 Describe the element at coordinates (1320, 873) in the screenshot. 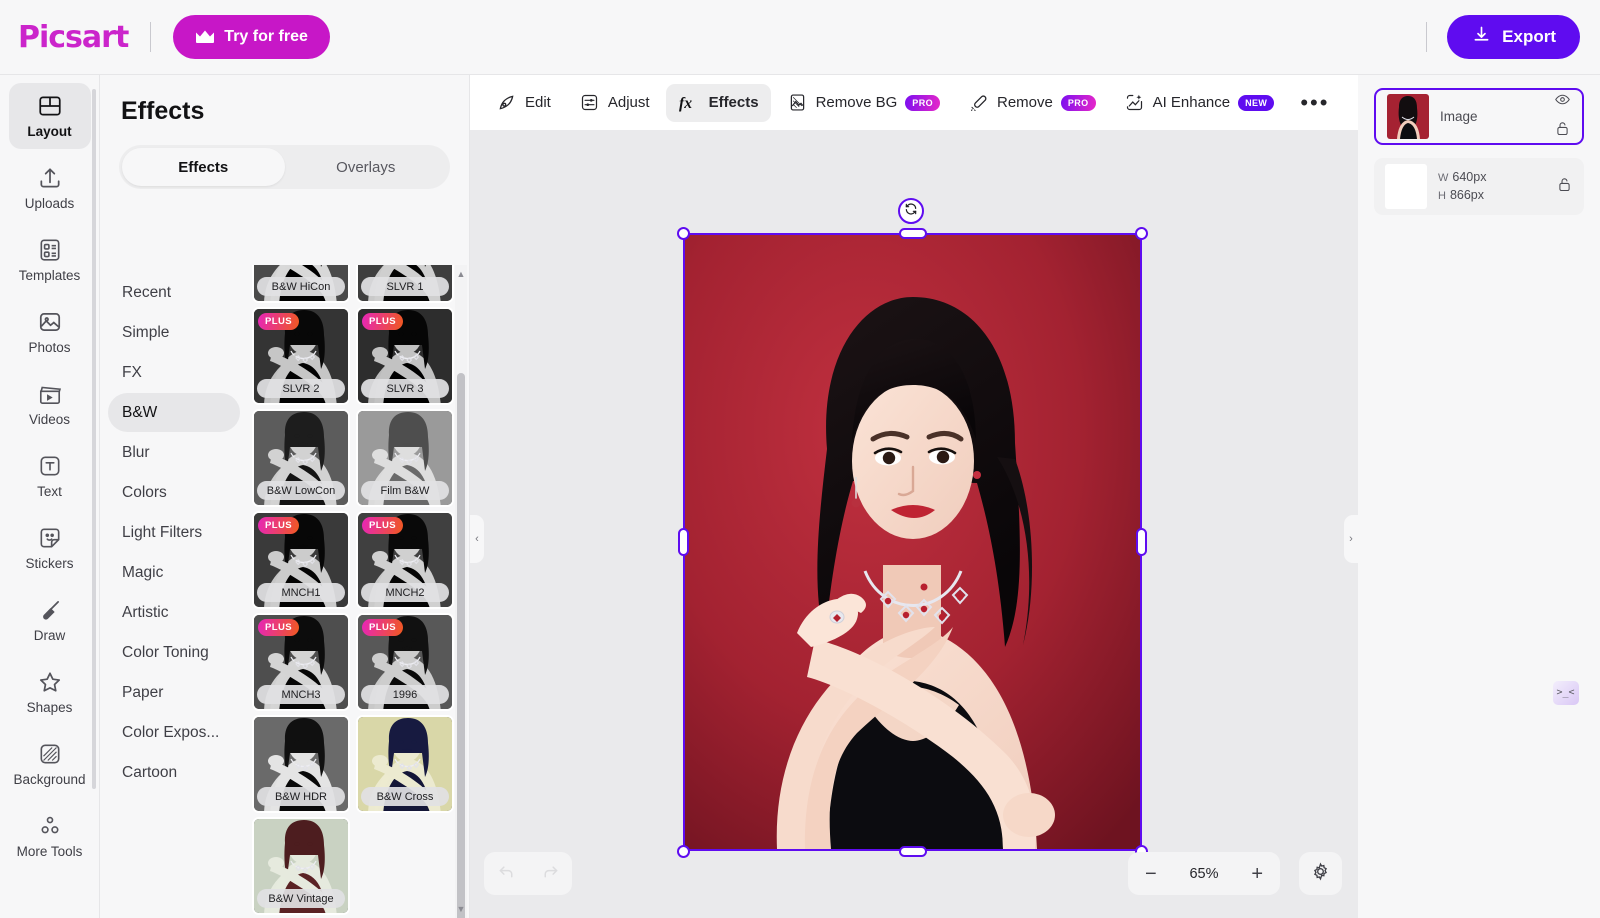

I see `canvas-settings-button` at that location.